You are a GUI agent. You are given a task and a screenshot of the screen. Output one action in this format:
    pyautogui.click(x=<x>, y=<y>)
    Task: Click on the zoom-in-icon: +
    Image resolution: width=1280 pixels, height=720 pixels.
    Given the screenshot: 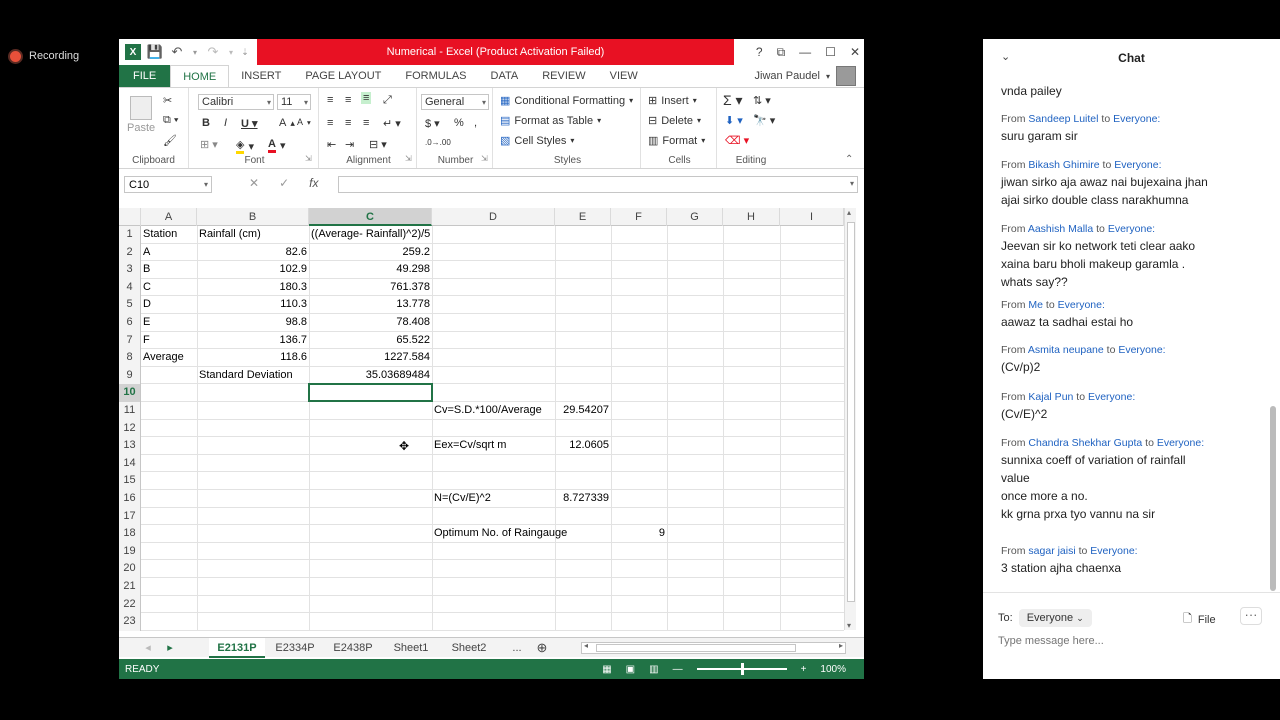 What is the action you would take?
    pyautogui.click(x=804, y=669)
    